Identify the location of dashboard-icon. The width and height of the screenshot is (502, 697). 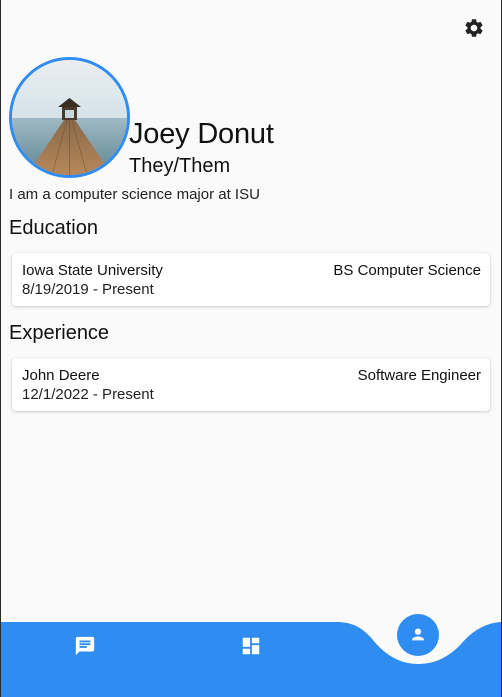
(251, 646).